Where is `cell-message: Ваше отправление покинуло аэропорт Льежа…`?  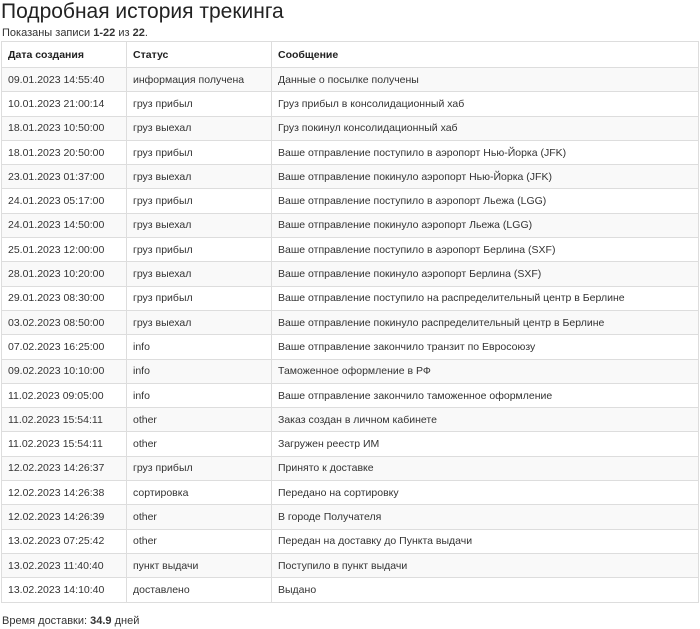
cell-message: Ваше отправление покинуло аэропорт Льежа… is located at coordinates (485, 225).